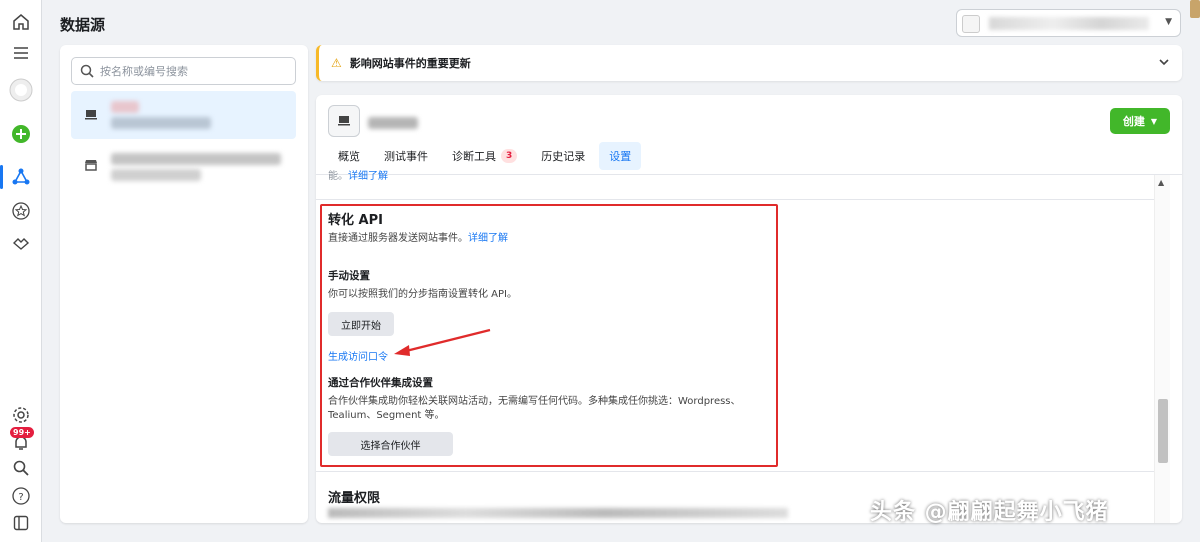  What do you see at coordinates (358, 357) in the screenshot?
I see `generate-access-token-link: 生成访问口令` at bounding box center [358, 357].